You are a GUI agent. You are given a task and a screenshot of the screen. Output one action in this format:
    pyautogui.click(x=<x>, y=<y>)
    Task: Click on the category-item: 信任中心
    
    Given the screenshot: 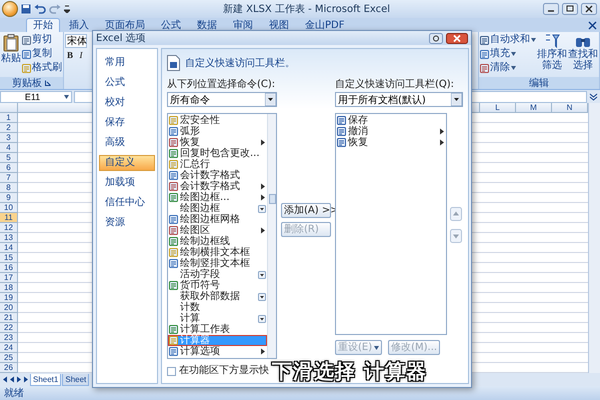 What is the action you would take?
    pyautogui.click(x=127, y=203)
    